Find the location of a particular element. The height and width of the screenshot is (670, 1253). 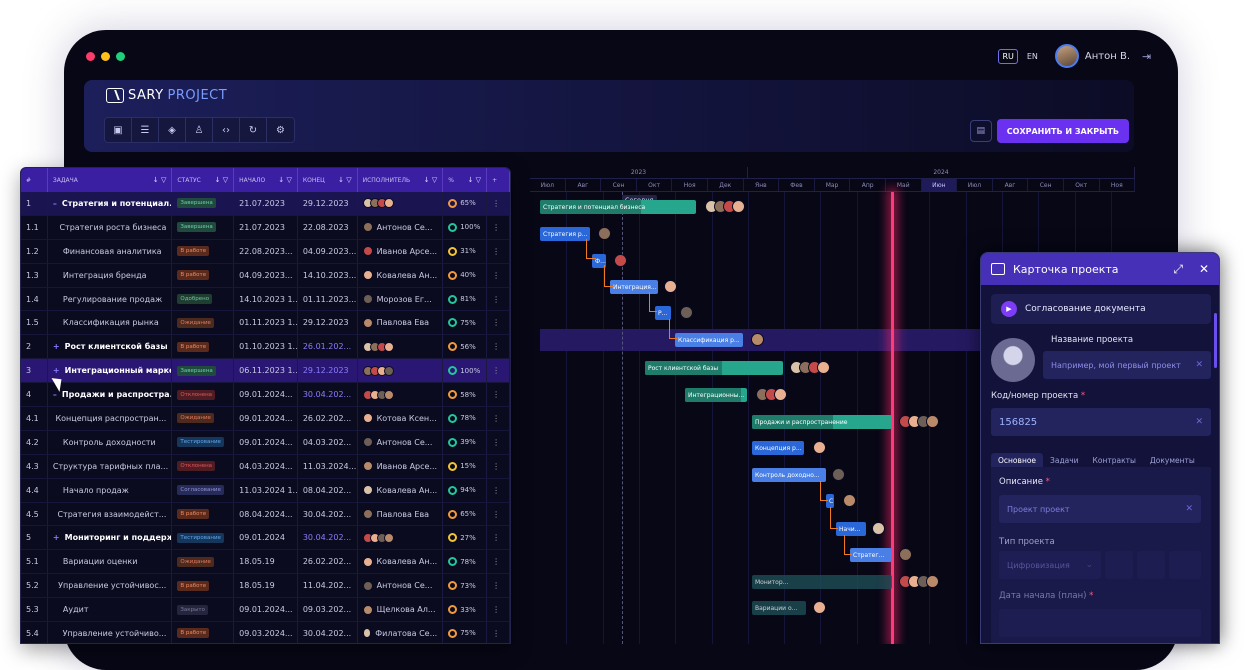

tab-documents: Документы is located at coordinates (1172, 460).